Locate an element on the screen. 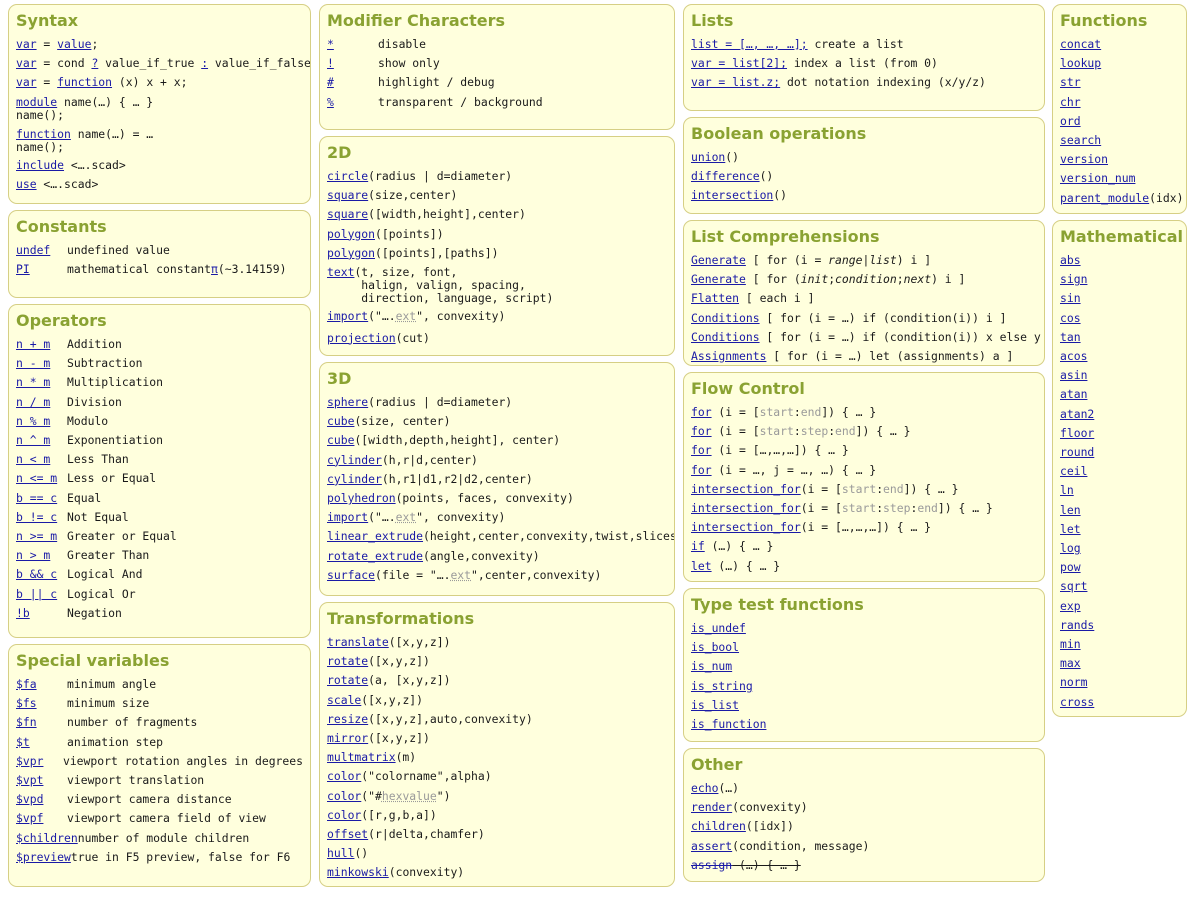 The width and height of the screenshot is (1197, 900). operator-key-link: n + m is located at coordinates (41, 344).